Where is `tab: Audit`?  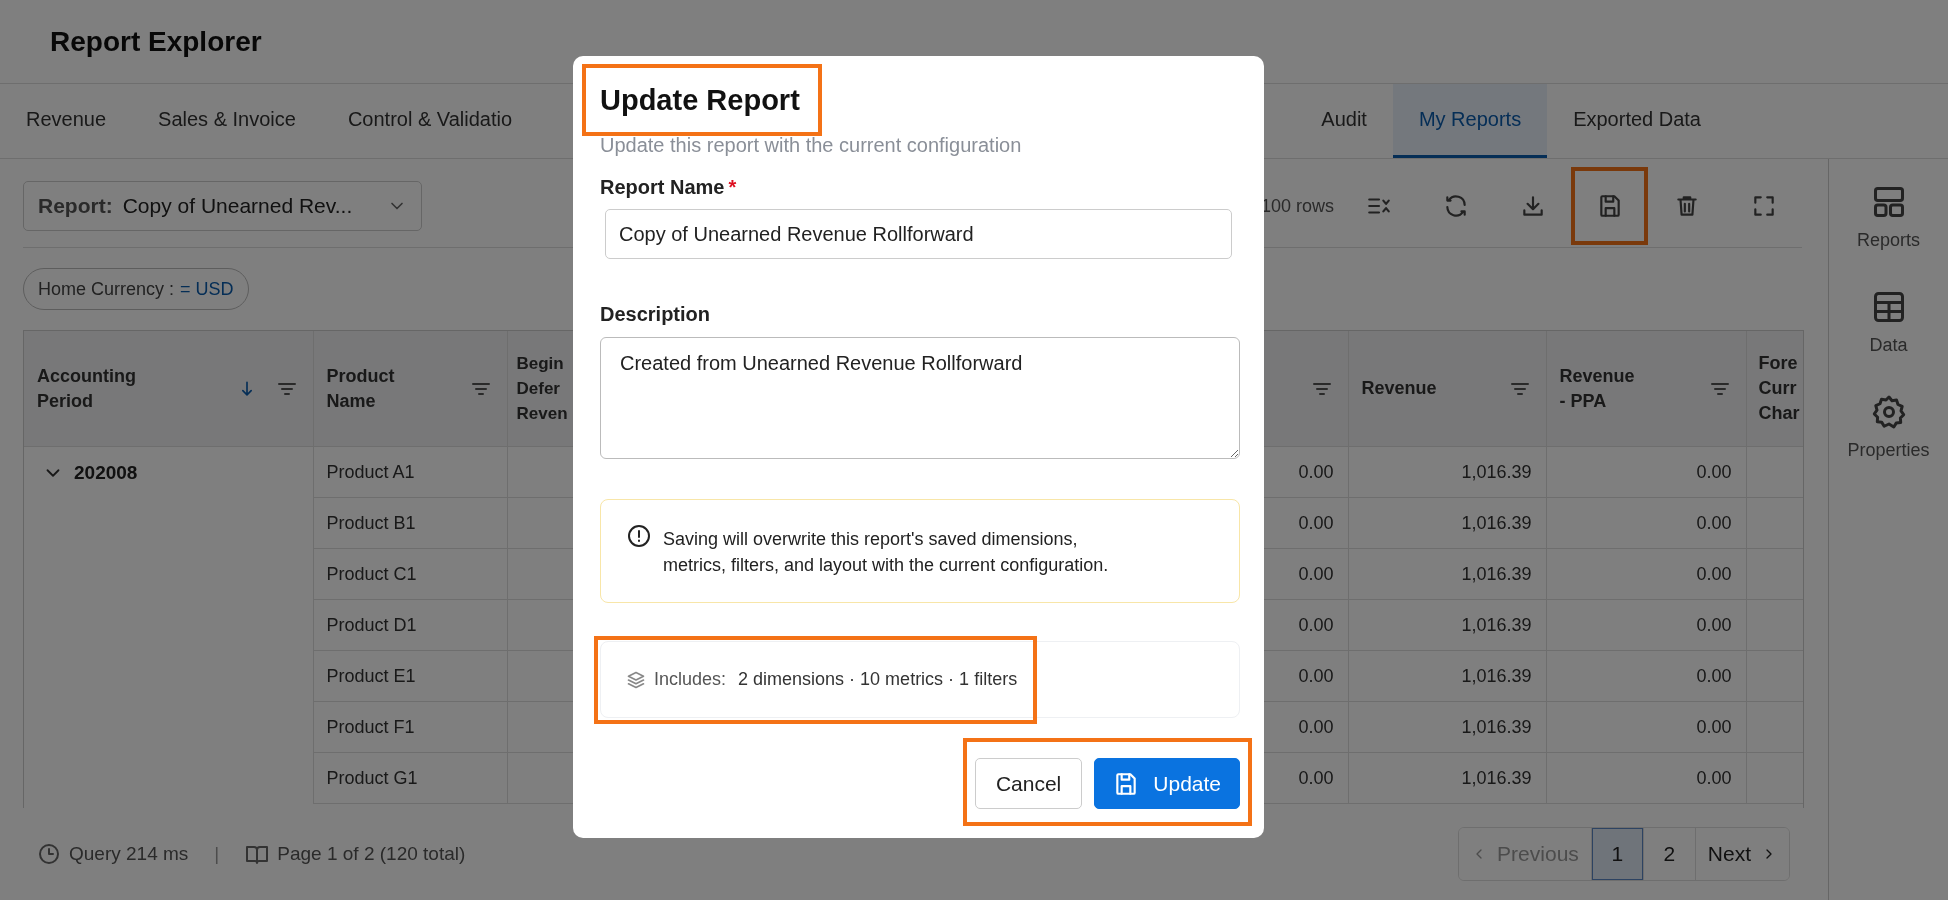 tab: Audit is located at coordinates (1344, 121).